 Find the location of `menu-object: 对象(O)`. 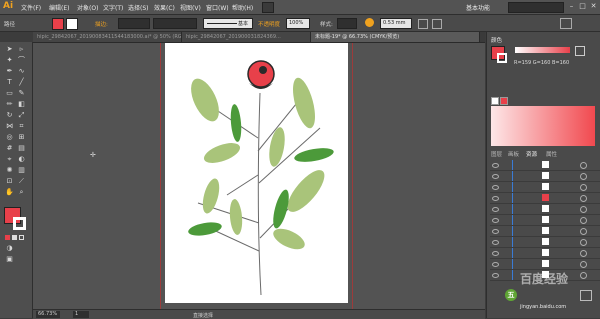

menu-object: 对象(O) is located at coordinates (87, 7).